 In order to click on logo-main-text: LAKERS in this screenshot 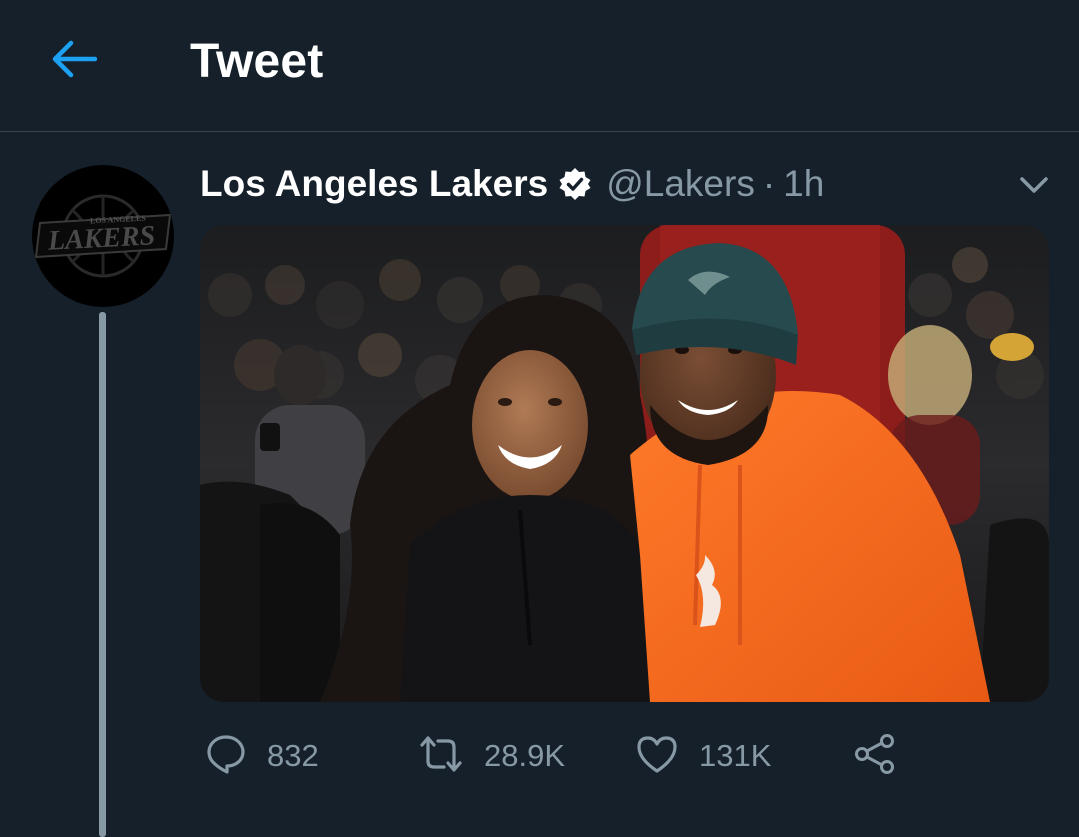, I will do `click(101, 238)`.